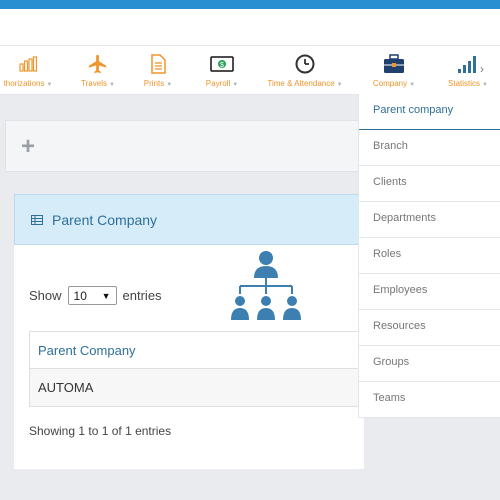 This screenshot has width=500, height=500. I want to click on nav-item-authorizations: thorizations ▼, so click(30, 71).